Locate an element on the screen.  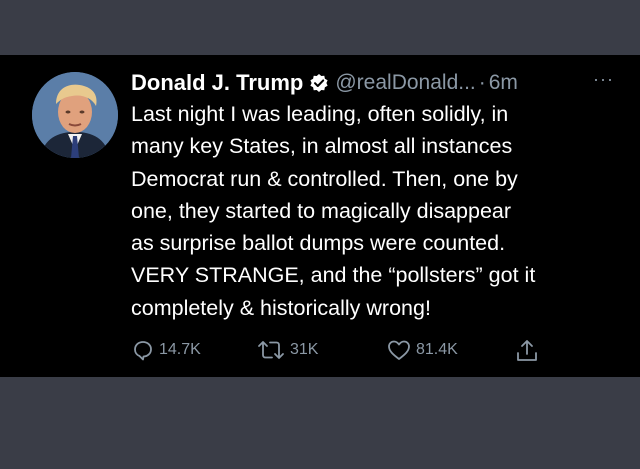
retweet-button: 31K is located at coordinates (287, 350).